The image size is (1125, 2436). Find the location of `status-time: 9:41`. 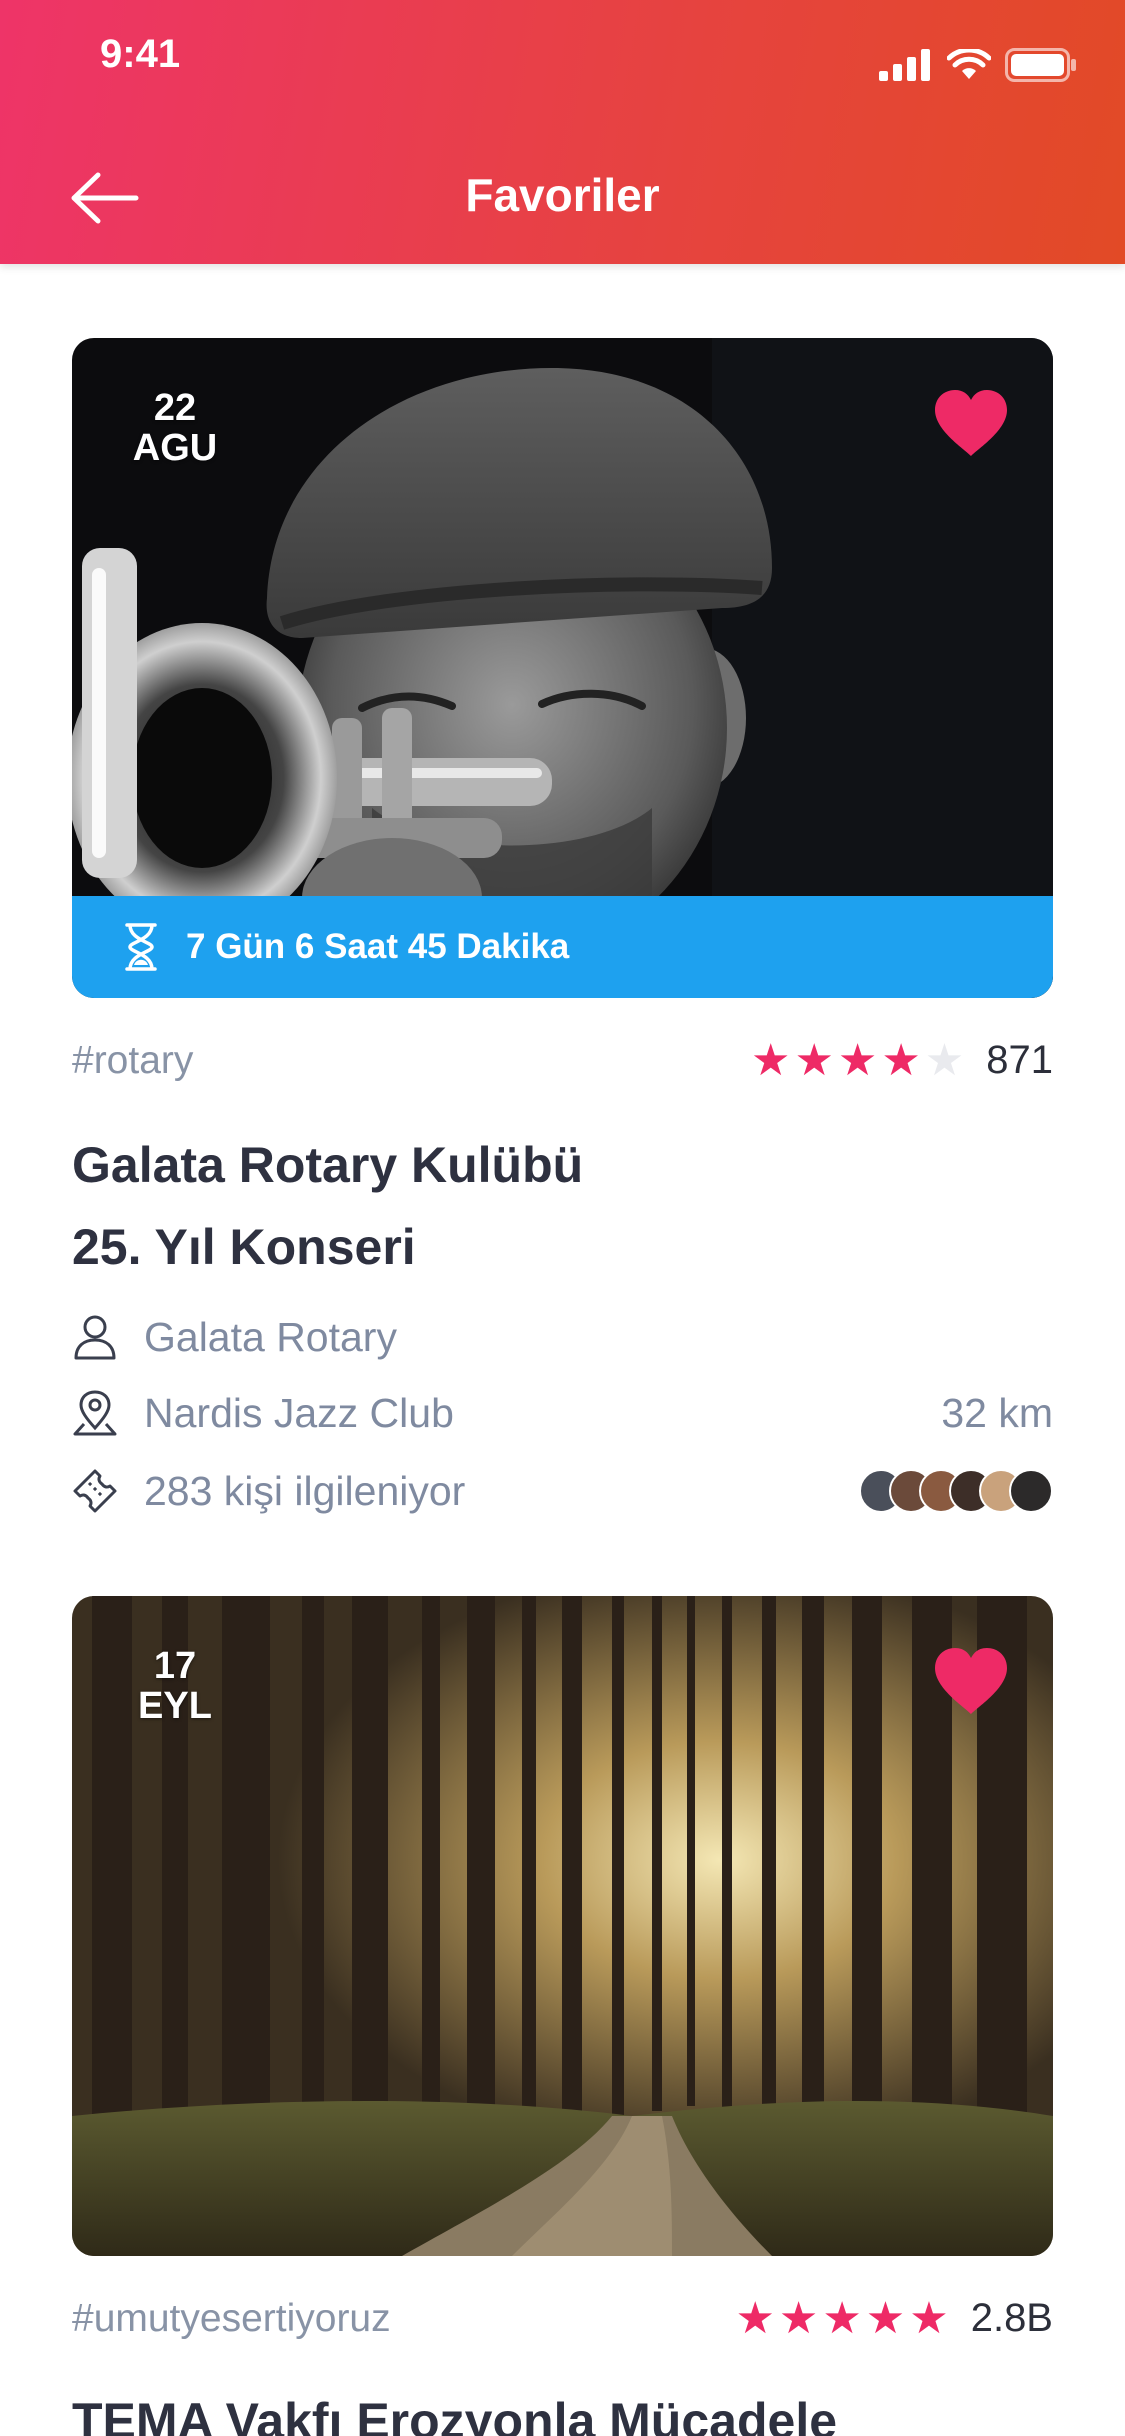

status-time: 9:41 is located at coordinates (140, 54).